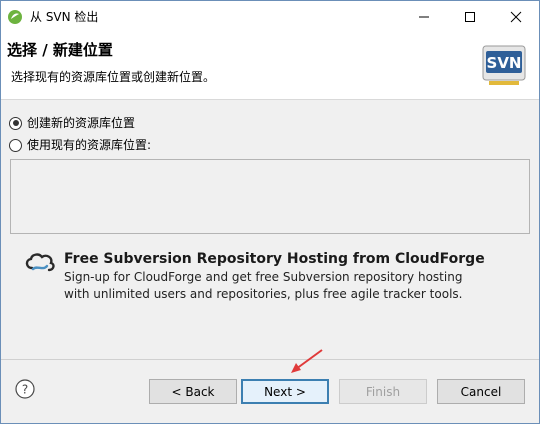 This screenshot has width=540, height=424. I want to click on cloudforge-icon, so click(40, 262).